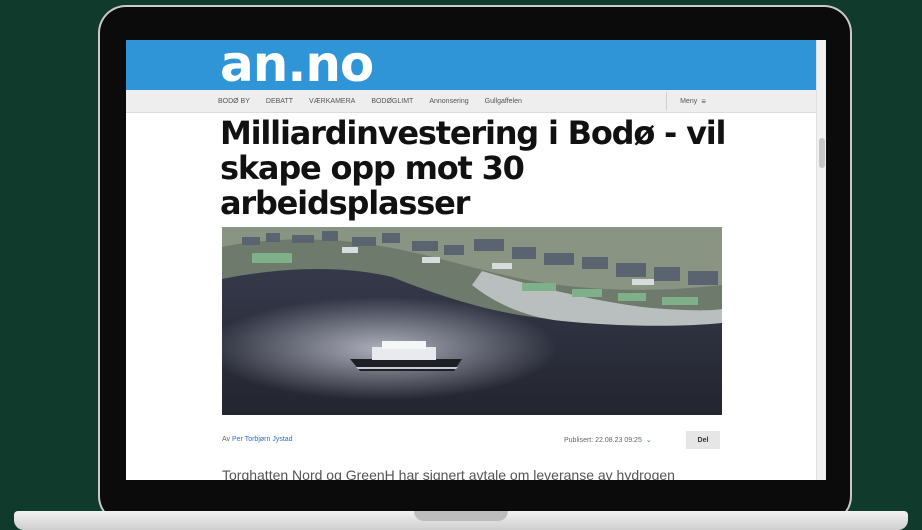  I want to click on nav-item-vaerkamera: VÆRKAMERA, so click(332, 101).